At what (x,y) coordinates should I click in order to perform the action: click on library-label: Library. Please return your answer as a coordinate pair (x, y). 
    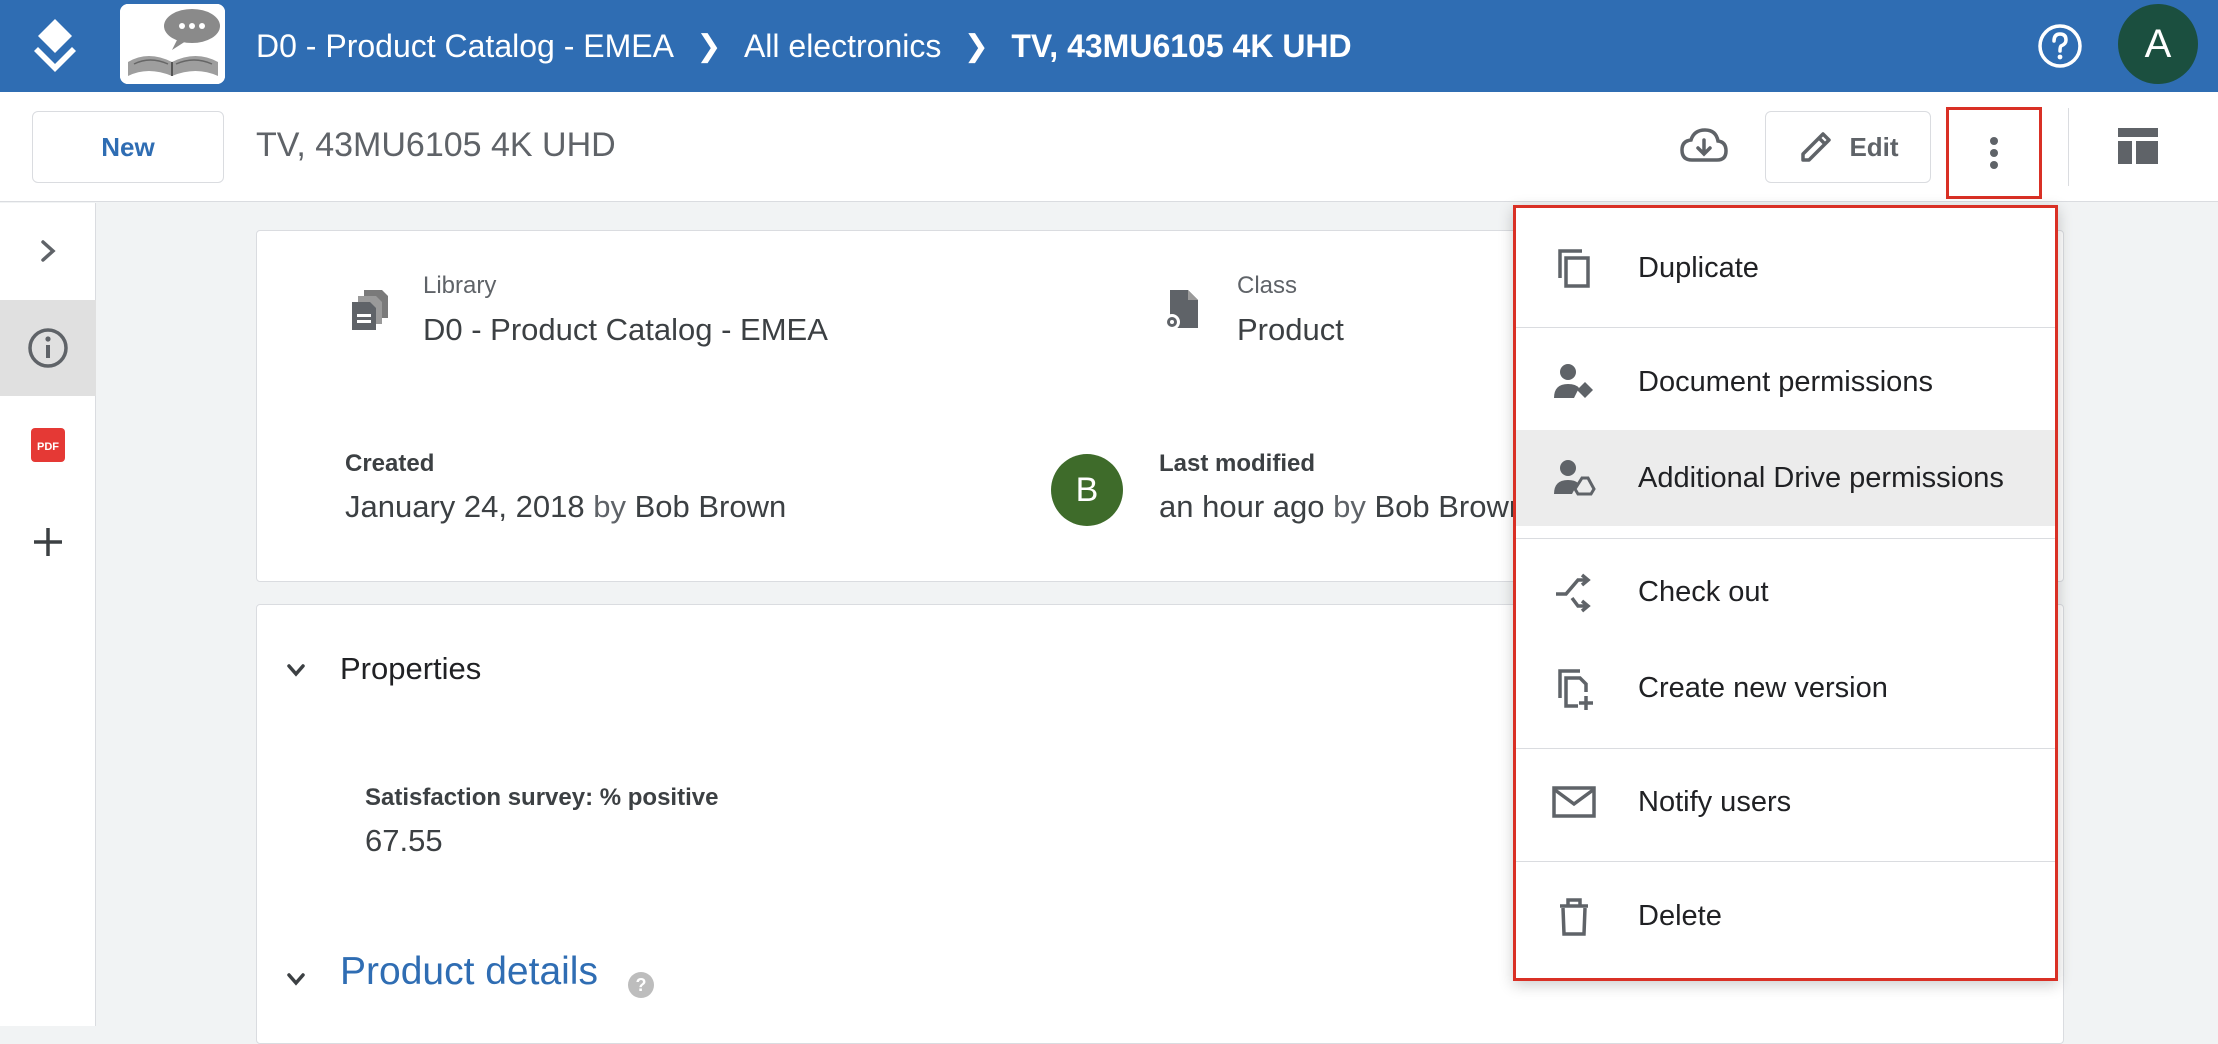
    Looking at the image, I should click on (460, 285).